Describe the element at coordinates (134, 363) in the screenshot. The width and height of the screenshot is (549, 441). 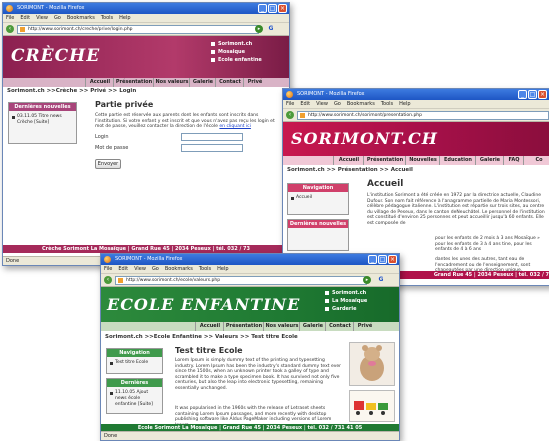
I see `nav-item-test-titre: Test titre Ecole` at that location.